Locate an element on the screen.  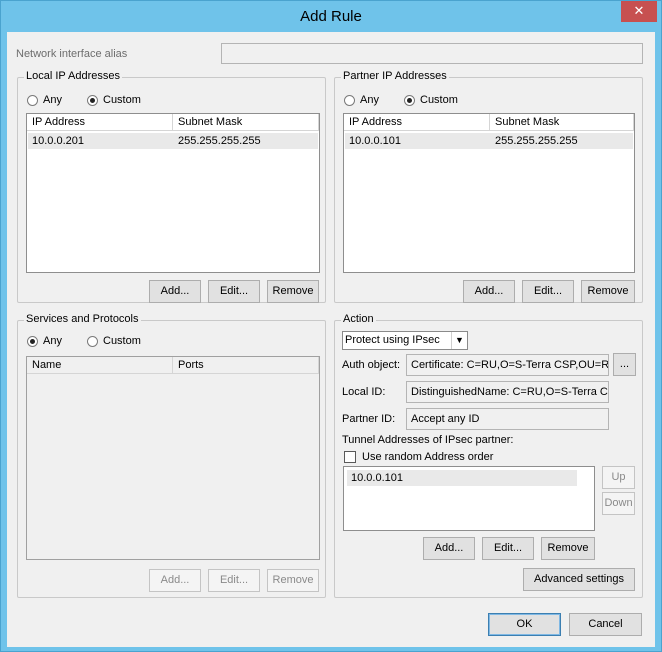
partner-remove-button: Remove is located at coordinates (608, 291).